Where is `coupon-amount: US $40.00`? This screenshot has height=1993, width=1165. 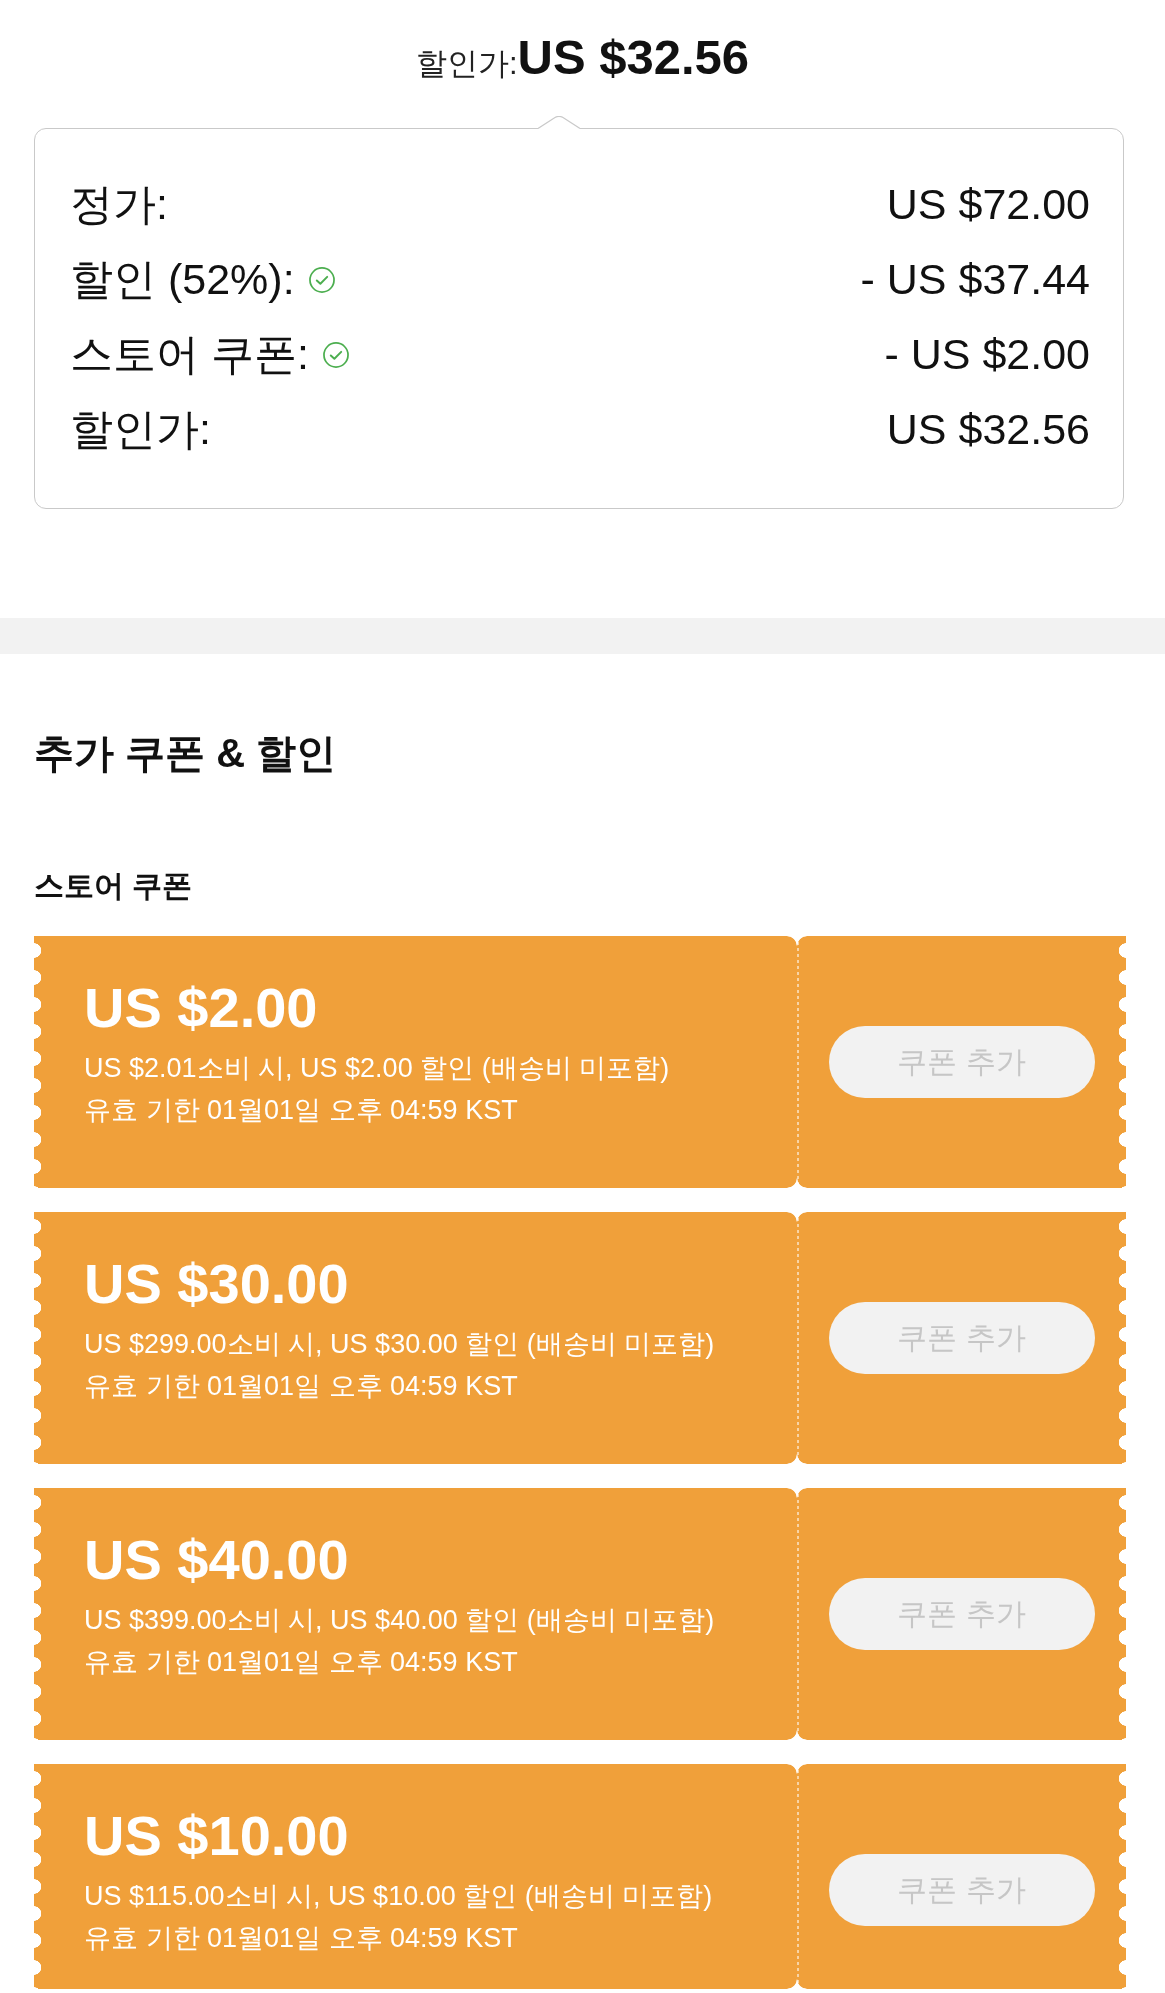
coupon-amount: US $40.00 is located at coordinates (216, 1560).